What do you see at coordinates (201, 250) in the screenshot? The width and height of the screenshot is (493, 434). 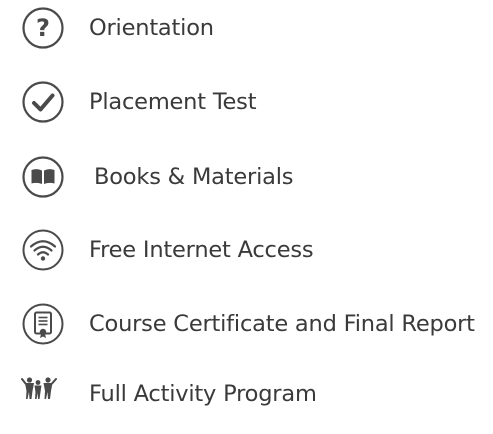 I see `feature-label-free-internet: Free Internet Access` at bounding box center [201, 250].